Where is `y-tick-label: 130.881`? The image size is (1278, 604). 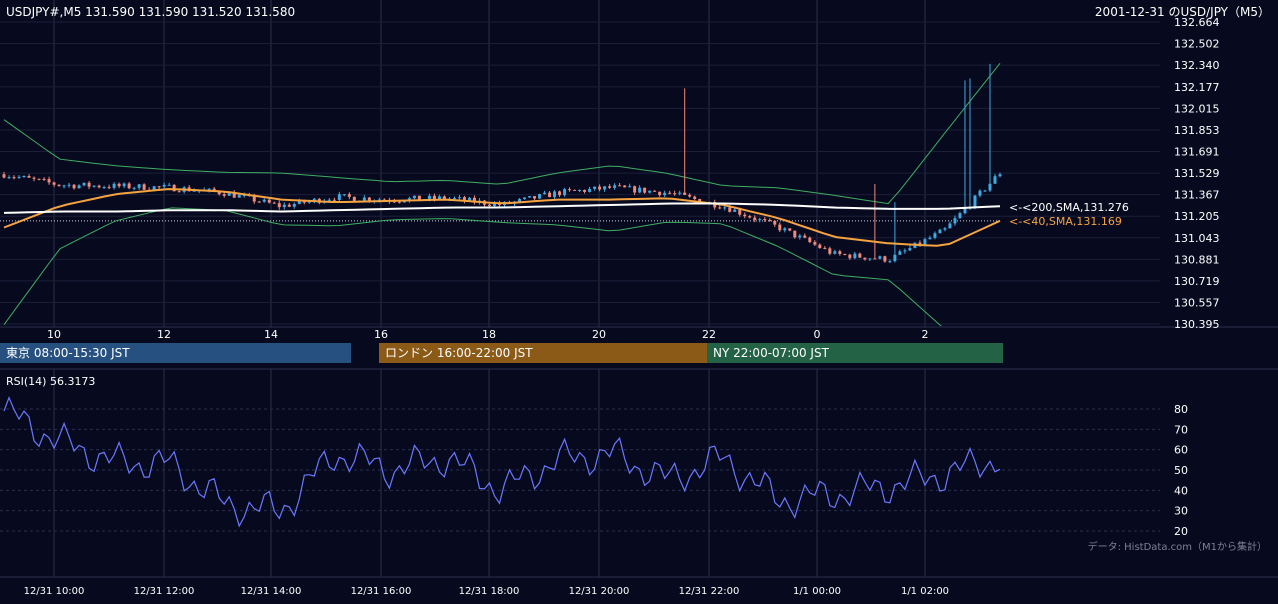
y-tick-label: 130.881 is located at coordinates (1197, 259).